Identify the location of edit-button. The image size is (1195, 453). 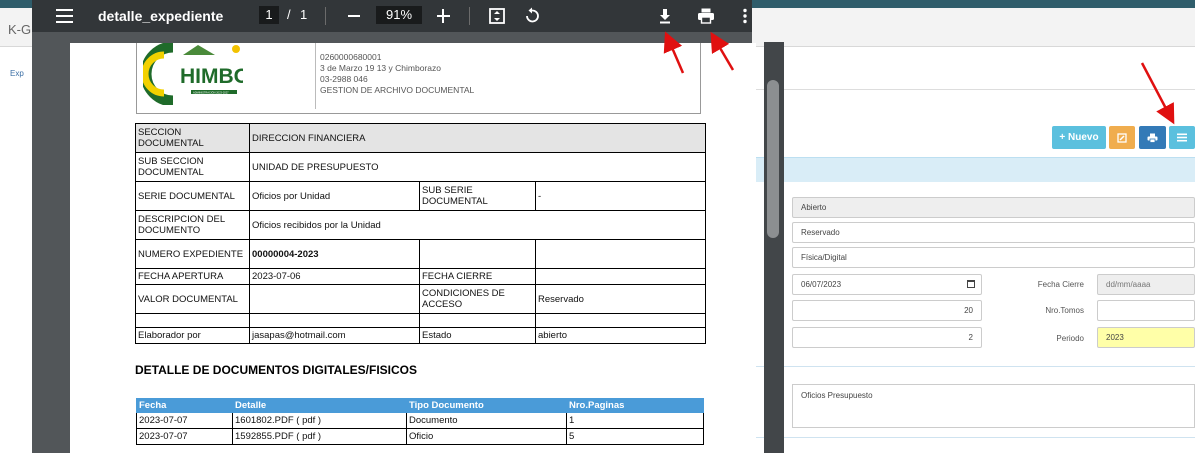
(1122, 137).